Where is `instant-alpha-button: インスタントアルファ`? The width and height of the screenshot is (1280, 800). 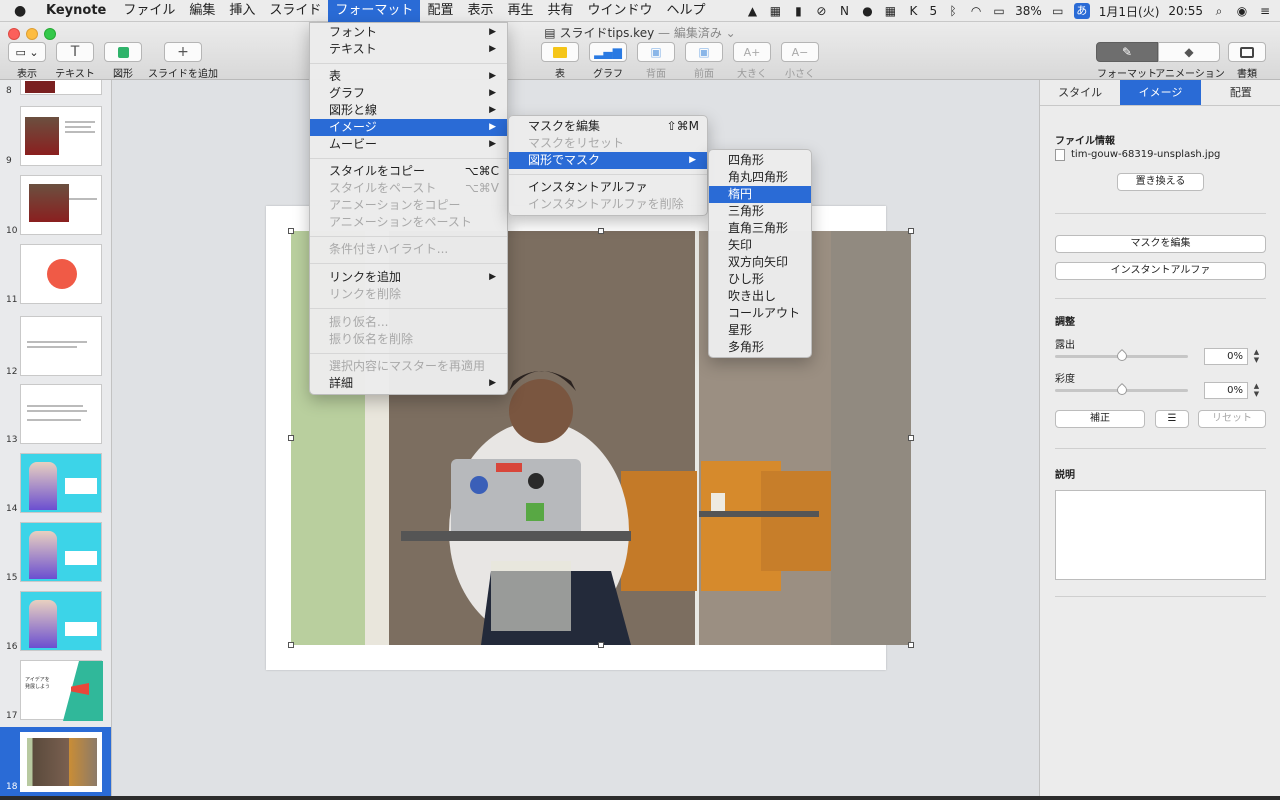
instant-alpha-button: インスタントアルファ is located at coordinates (1160, 271).